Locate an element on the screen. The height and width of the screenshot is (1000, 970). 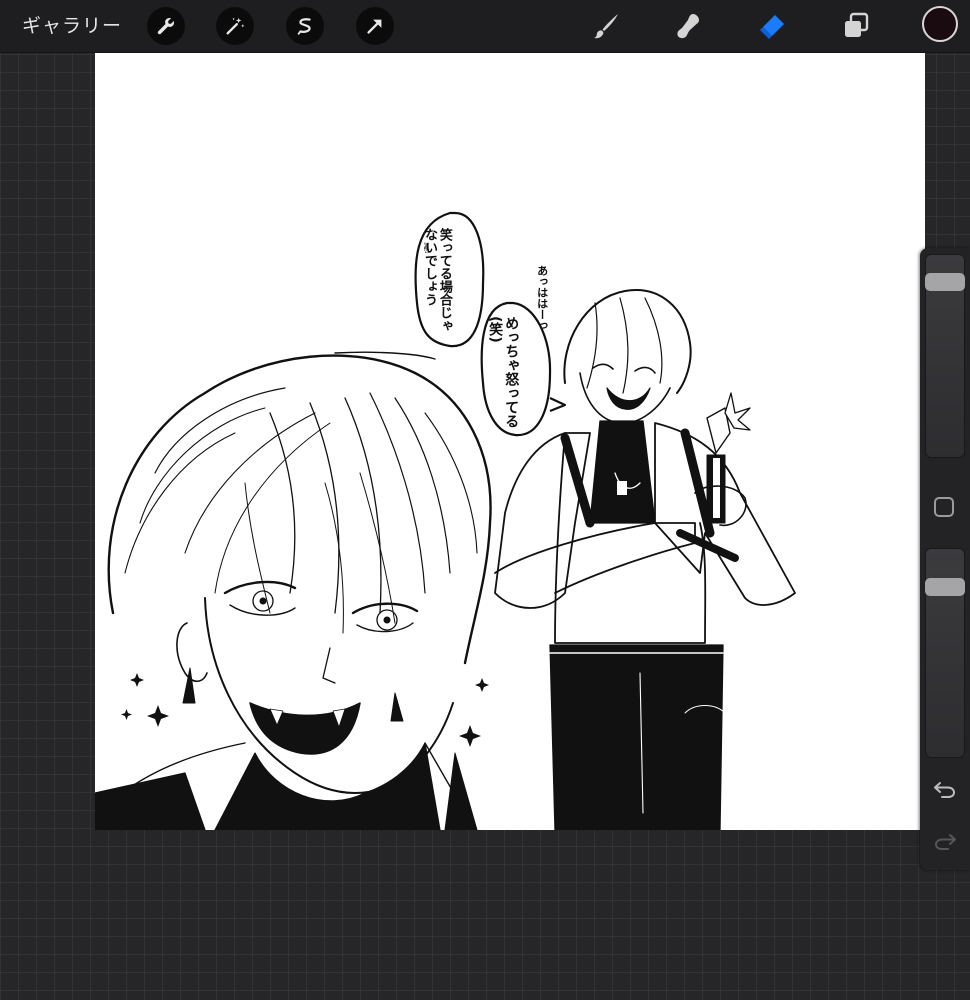
transform-arrow-icon is located at coordinates (374, 26).